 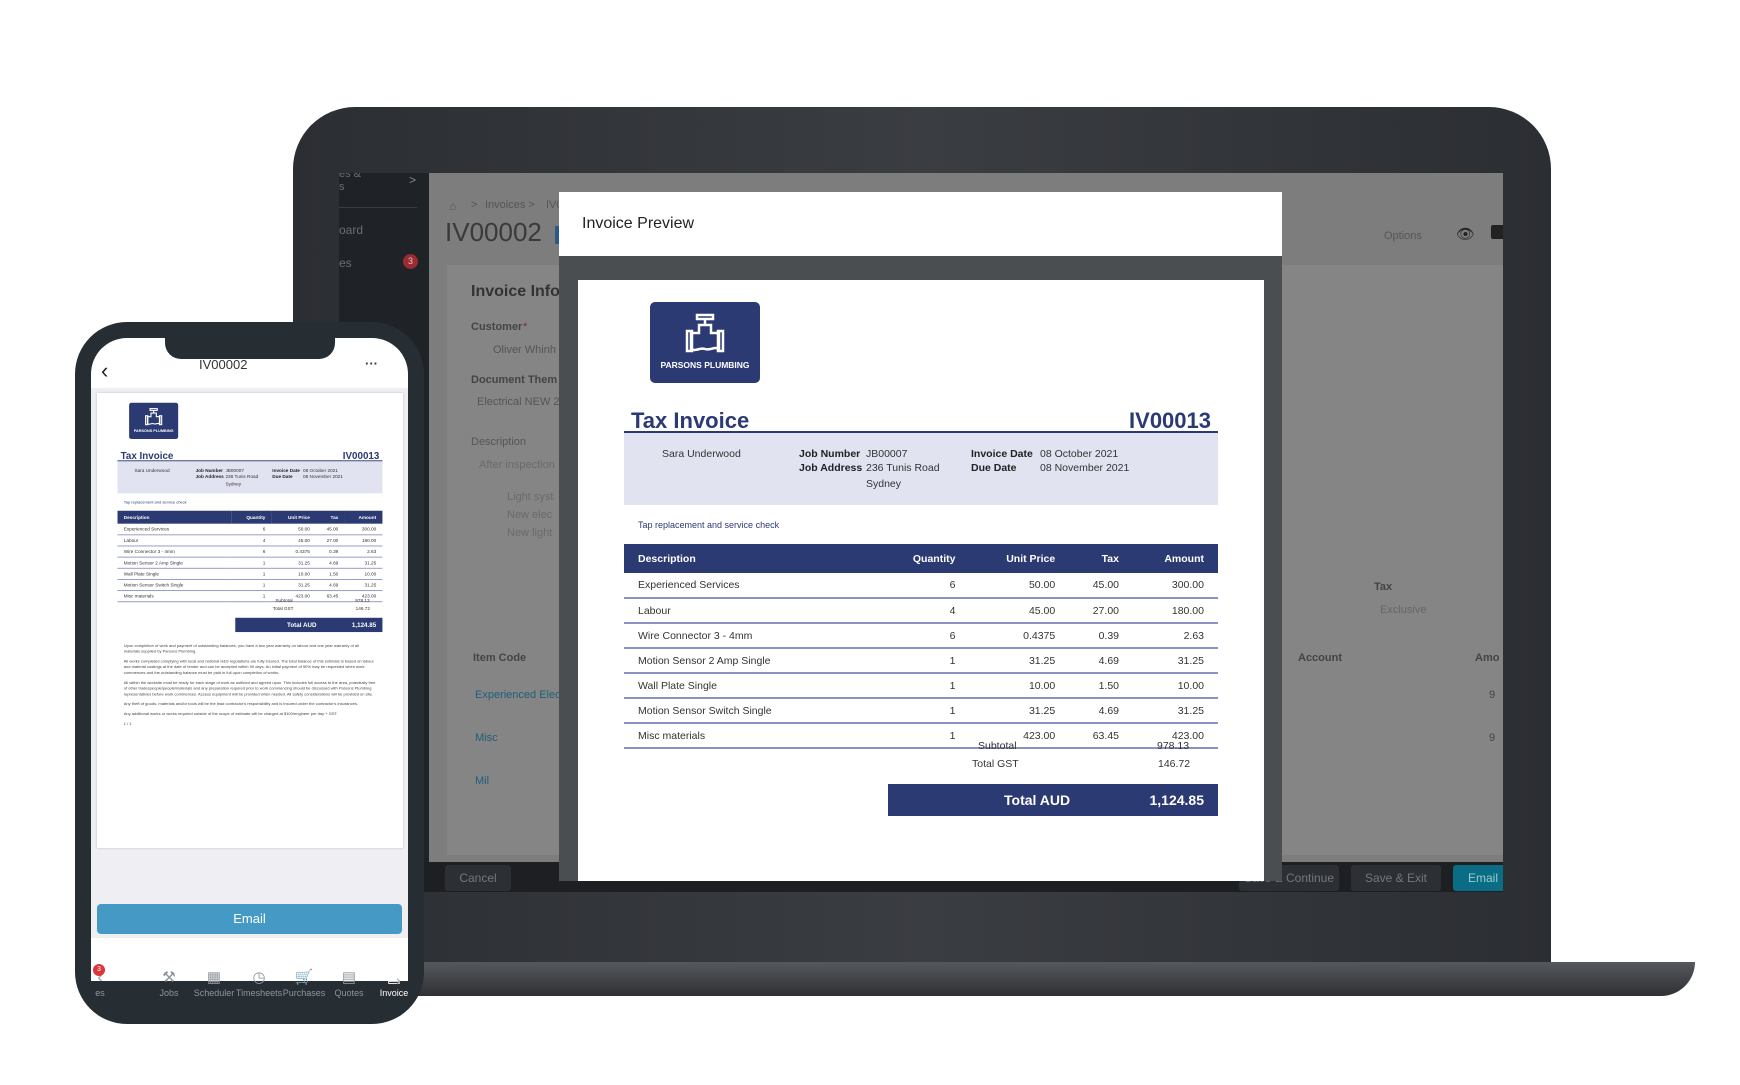 What do you see at coordinates (394, 983) in the screenshot?
I see `nav-item-invoice: ▤ Invoice` at bounding box center [394, 983].